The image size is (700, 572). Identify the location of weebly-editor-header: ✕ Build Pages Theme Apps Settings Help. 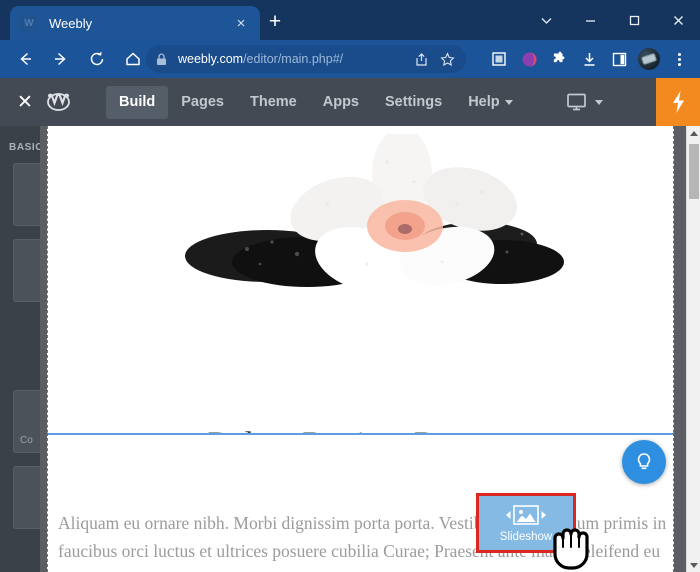
(350, 102).